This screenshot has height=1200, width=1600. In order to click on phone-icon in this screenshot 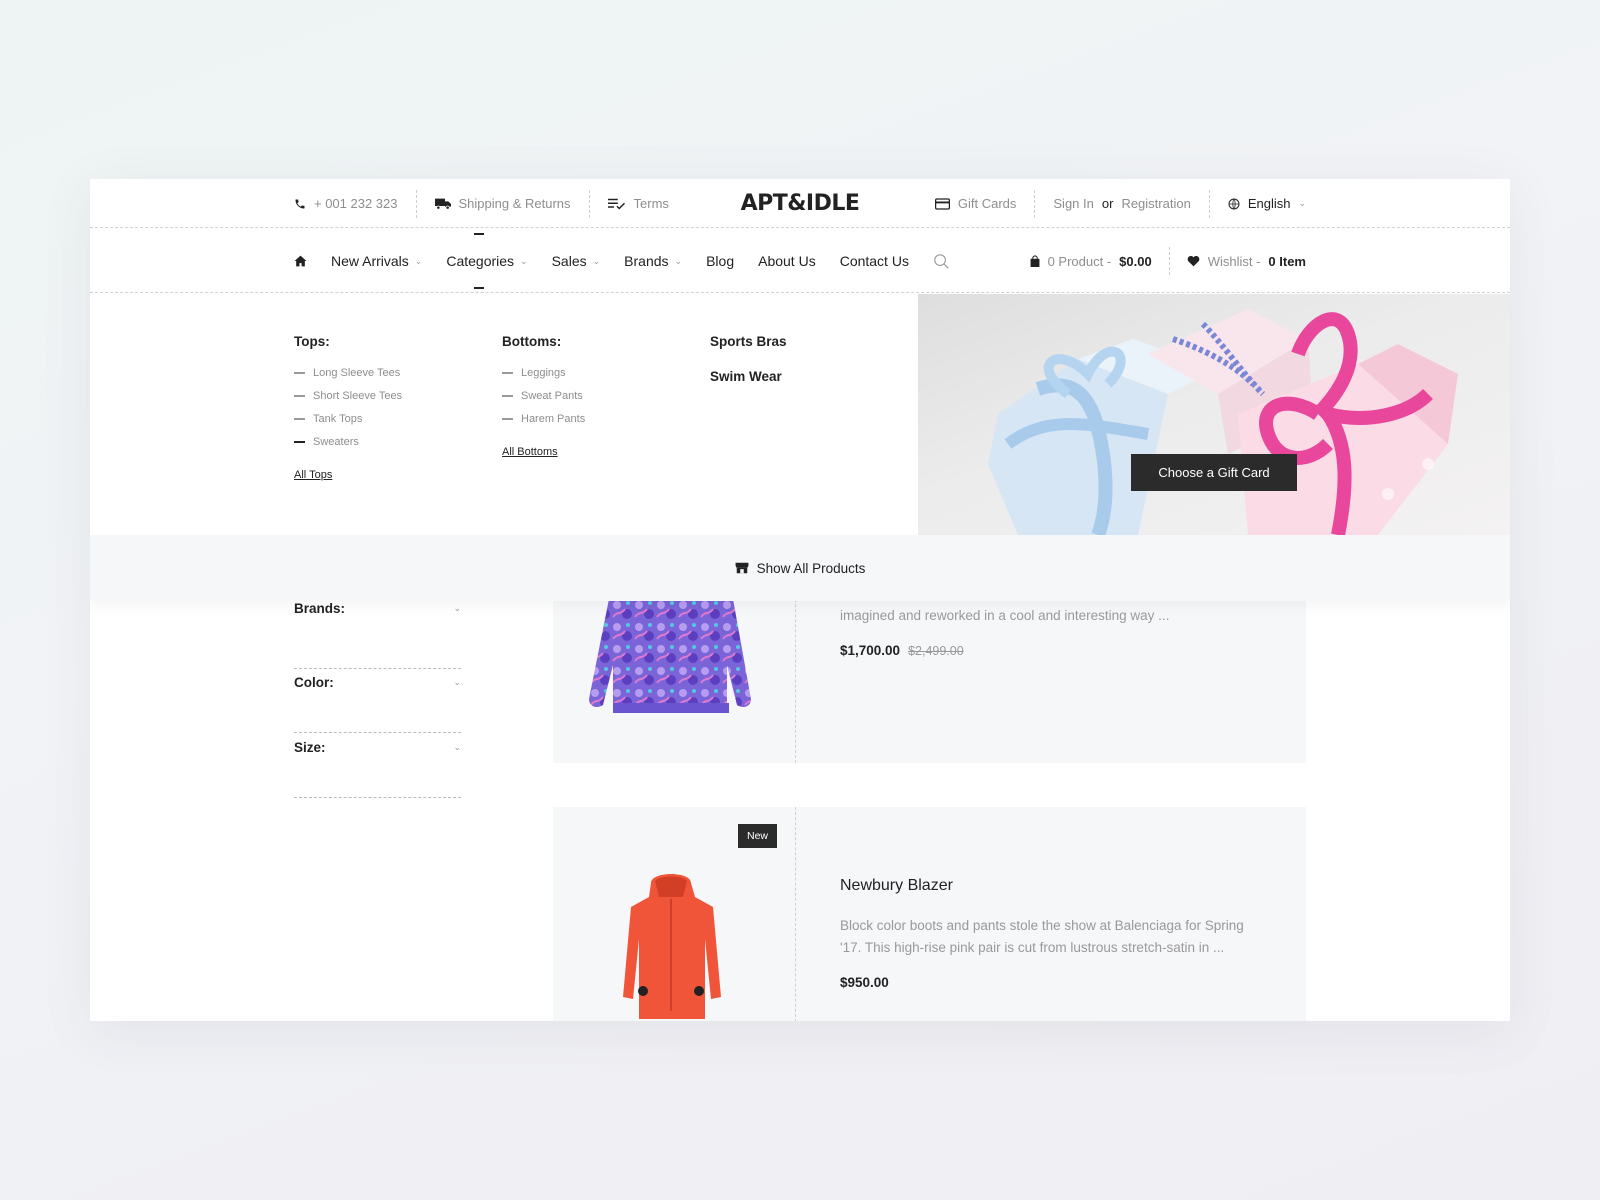, I will do `click(300, 204)`.